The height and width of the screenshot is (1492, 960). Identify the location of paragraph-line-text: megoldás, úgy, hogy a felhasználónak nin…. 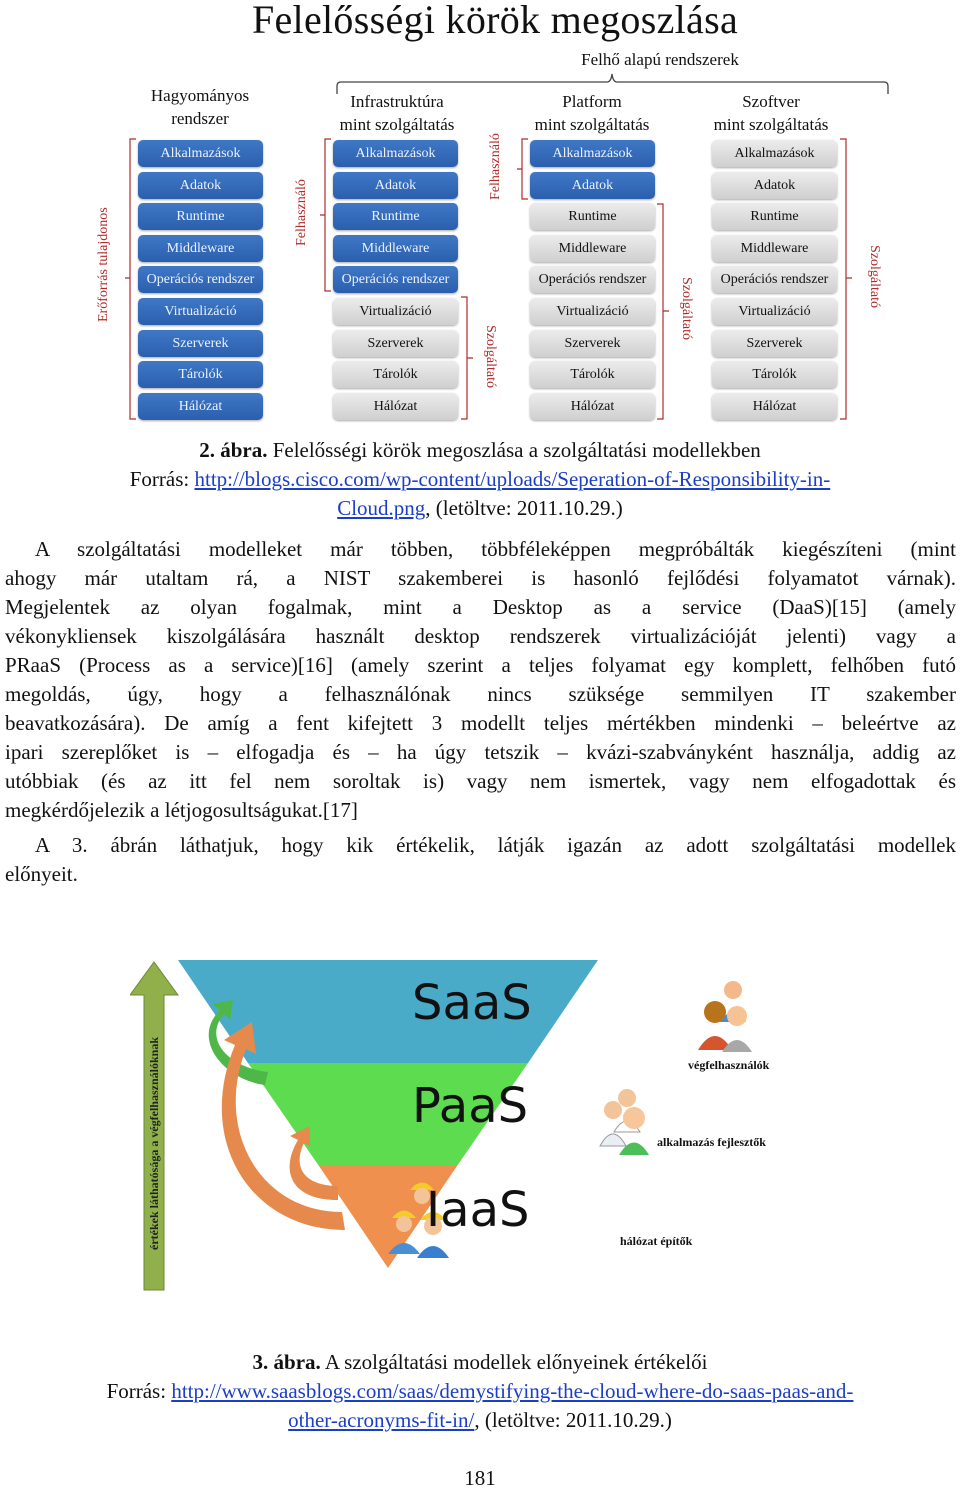
(480, 694).